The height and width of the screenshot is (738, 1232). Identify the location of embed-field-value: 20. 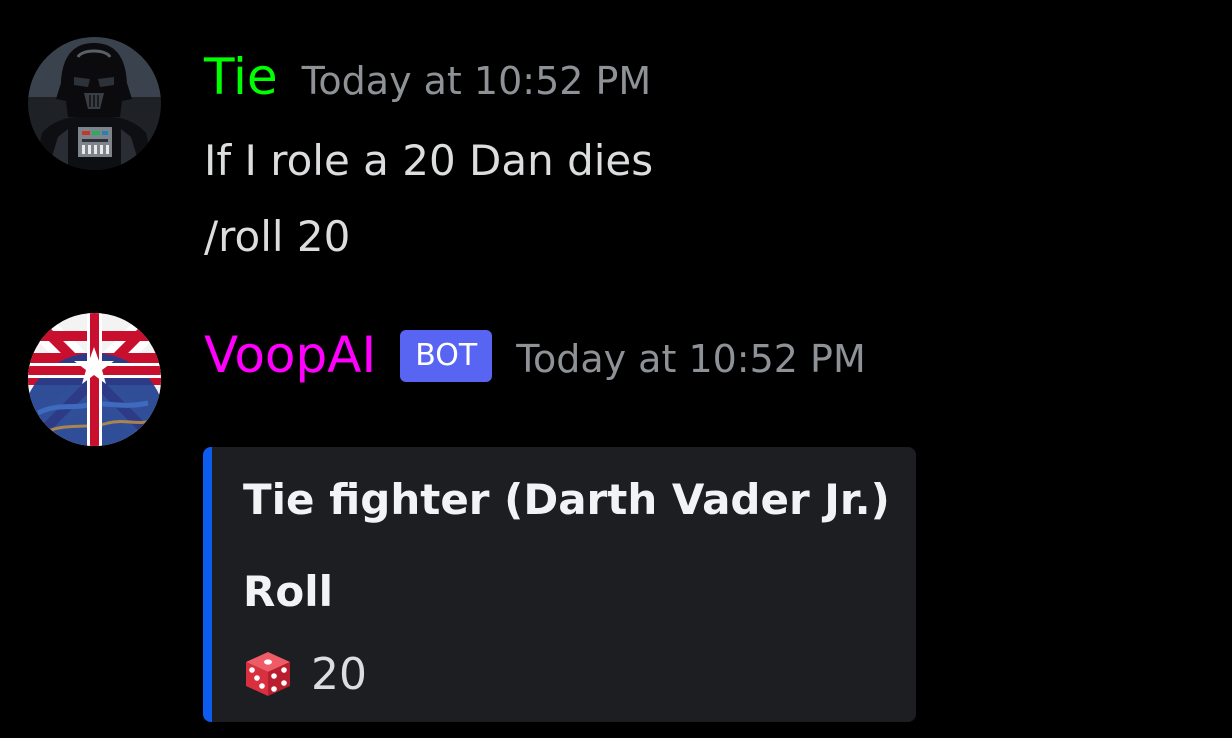
(305, 674).